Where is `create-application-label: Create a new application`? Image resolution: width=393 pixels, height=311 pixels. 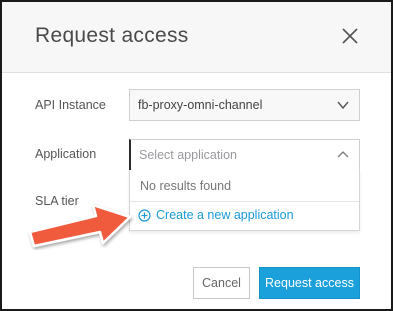
create-application-label: Create a new application is located at coordinates (225, 215).